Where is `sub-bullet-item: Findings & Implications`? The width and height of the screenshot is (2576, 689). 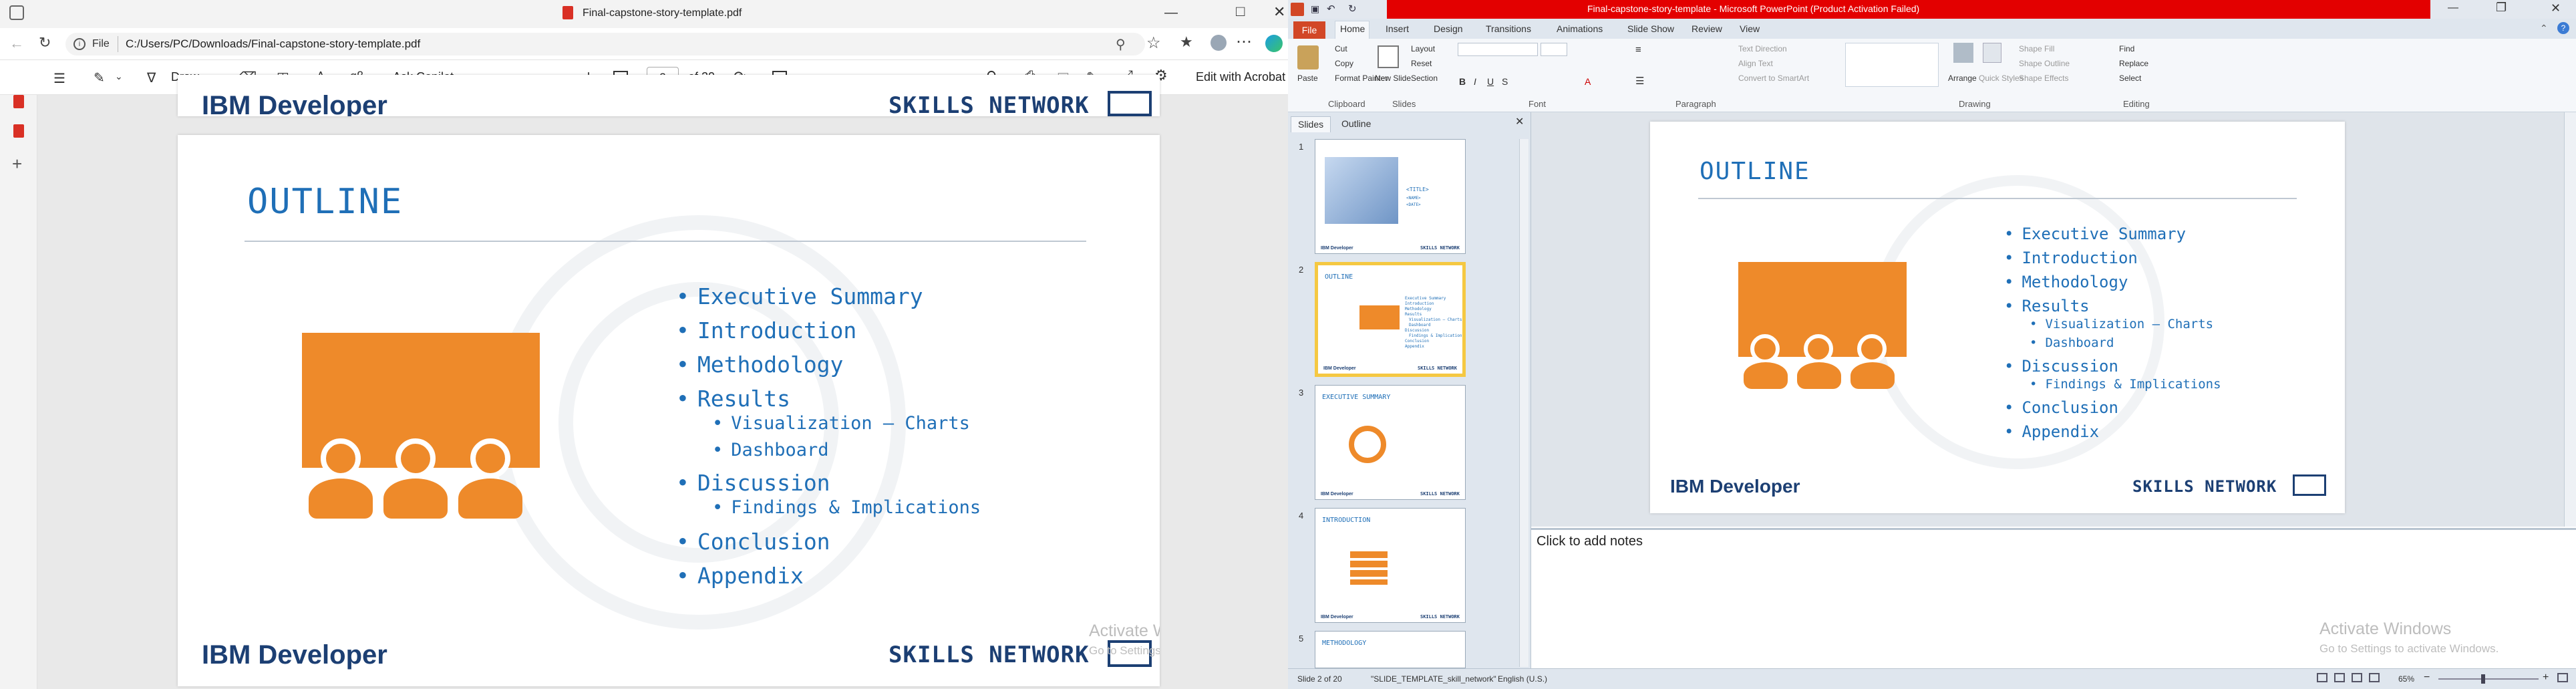 sub-bullet-item: Findings & Implications is located at coordinates (2125, 384).